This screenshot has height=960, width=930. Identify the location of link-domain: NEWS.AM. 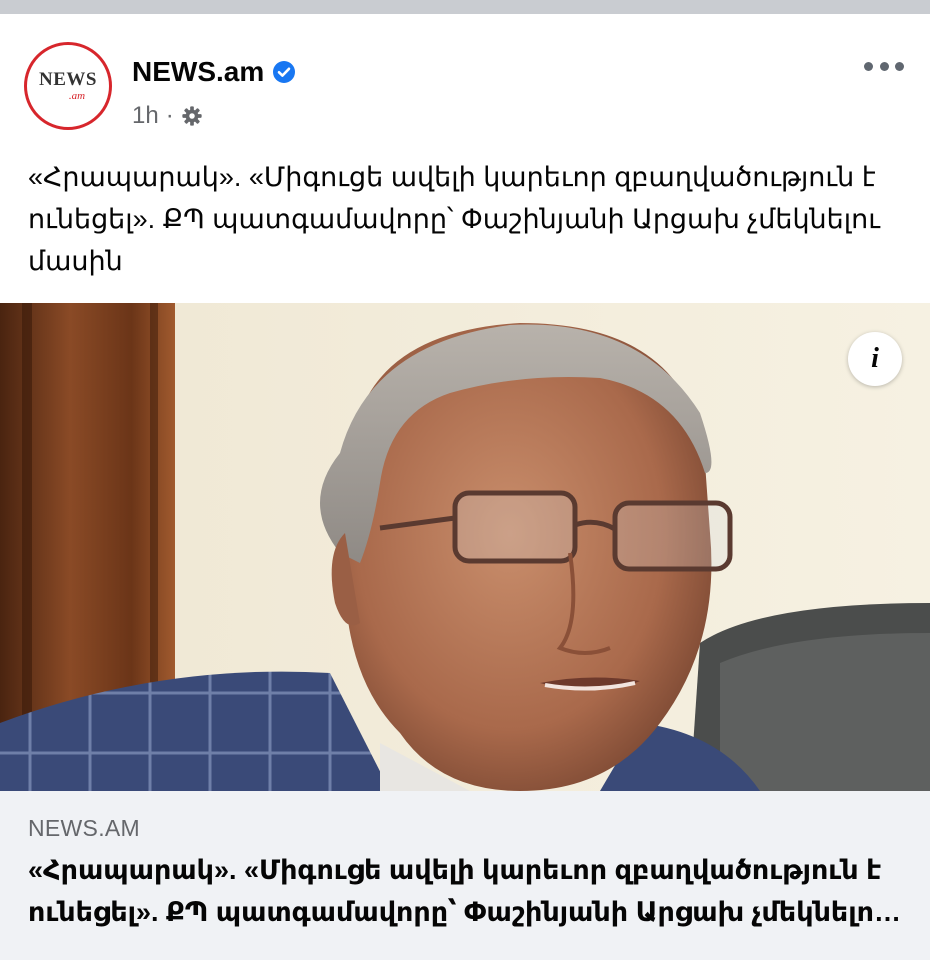
(84, 828).